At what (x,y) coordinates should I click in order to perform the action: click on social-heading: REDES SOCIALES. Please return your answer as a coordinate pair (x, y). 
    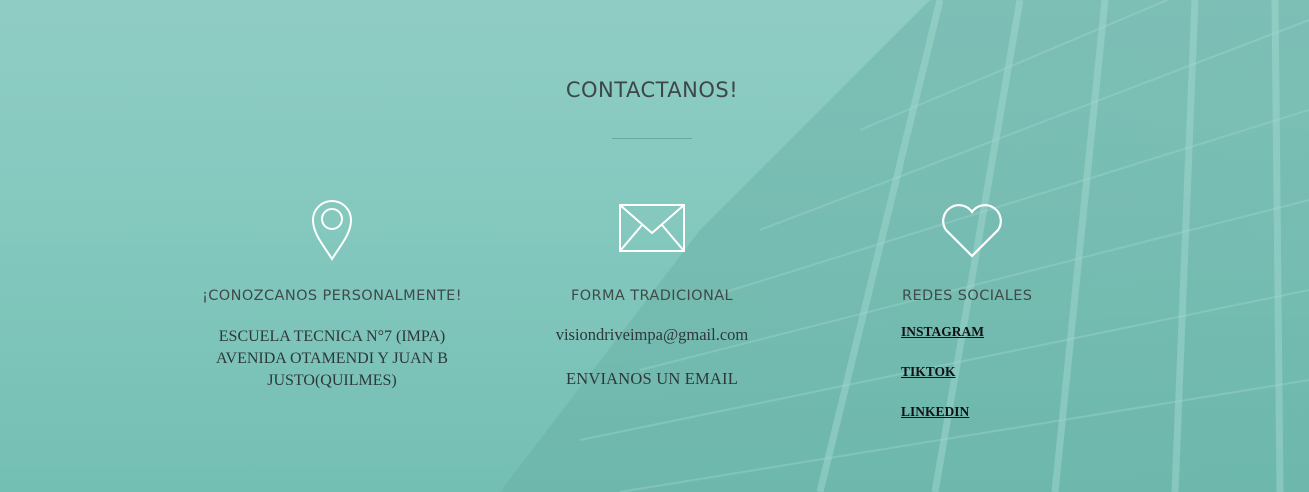
    Looking at the image, I should click on (967, 296).